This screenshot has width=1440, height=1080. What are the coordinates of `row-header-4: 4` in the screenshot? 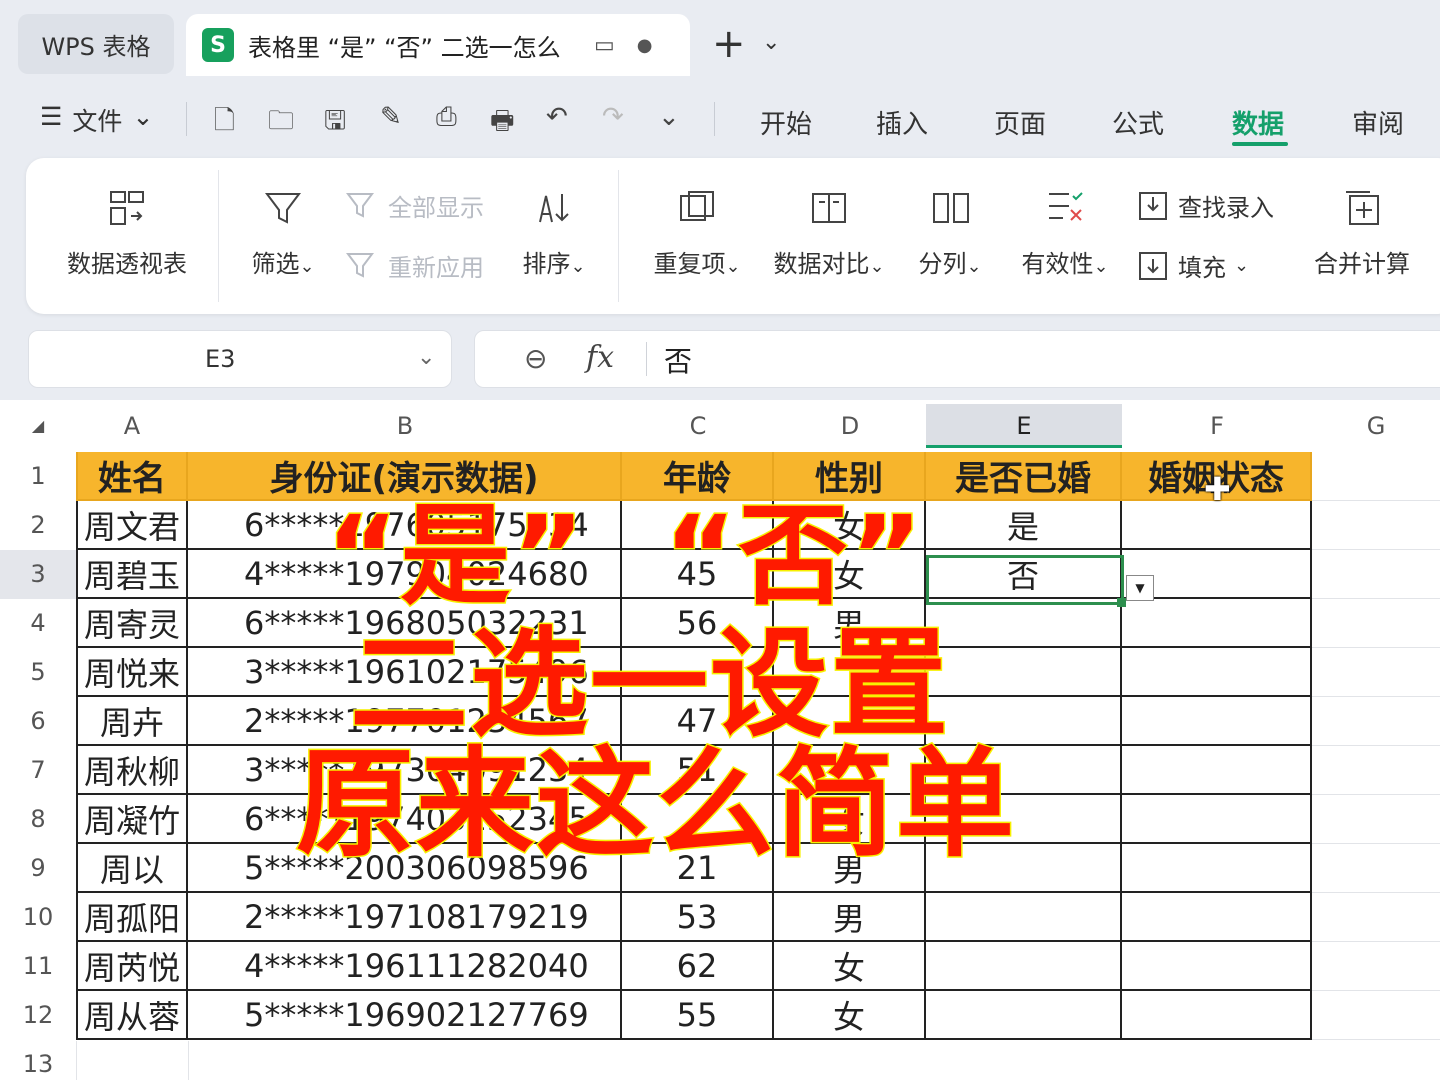 It's located at (38, 623).